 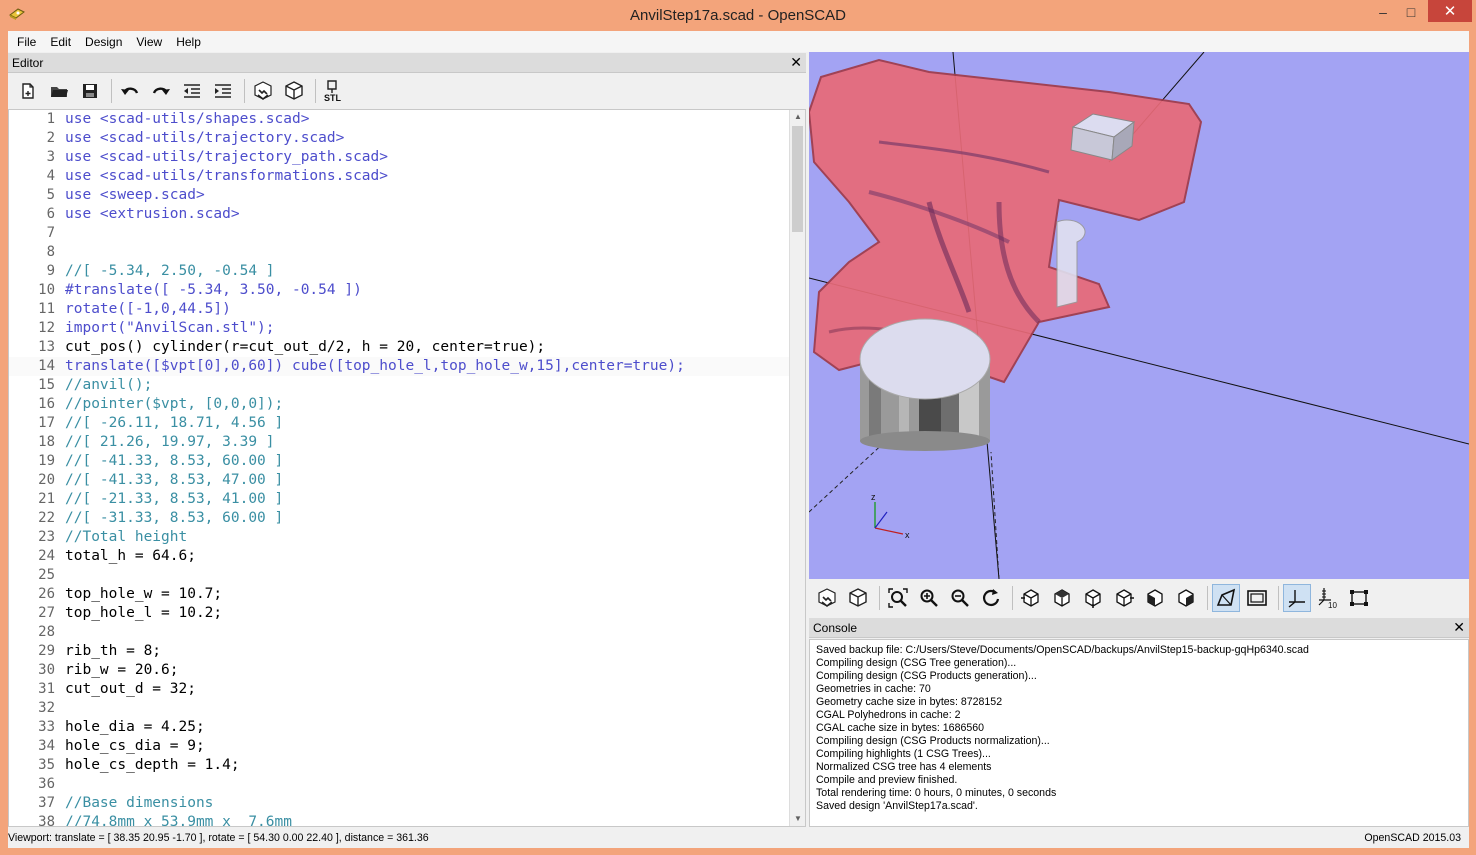 What do you see at coordinates (226, 157) in the screenshot?
I see `code-text: use <scad-utils/trajectory_path.scad>` at bounding box center [226, 157].